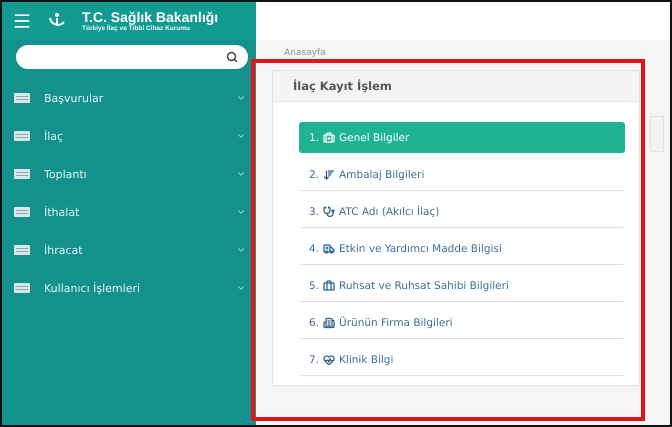  What do you see at coordinates (129, 98) in the screenshot?
I see `sidebar-item: Başvurular` at bounding box center [129, 98].